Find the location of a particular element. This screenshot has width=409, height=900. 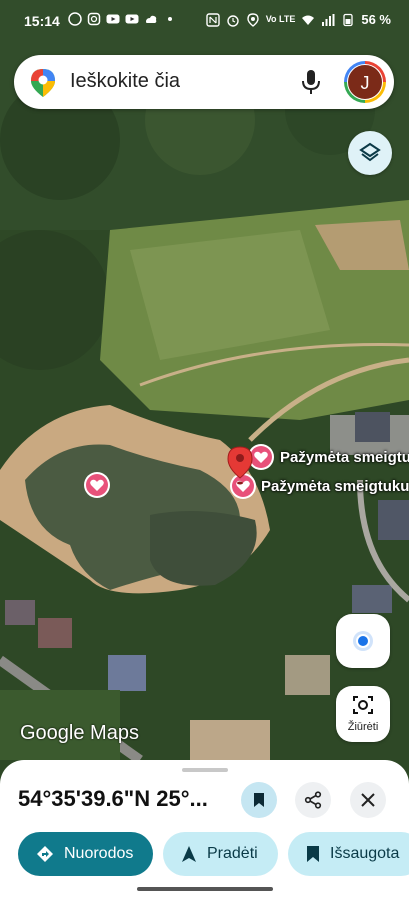

status-time: 15:14 is located at coordinates (42, 21).